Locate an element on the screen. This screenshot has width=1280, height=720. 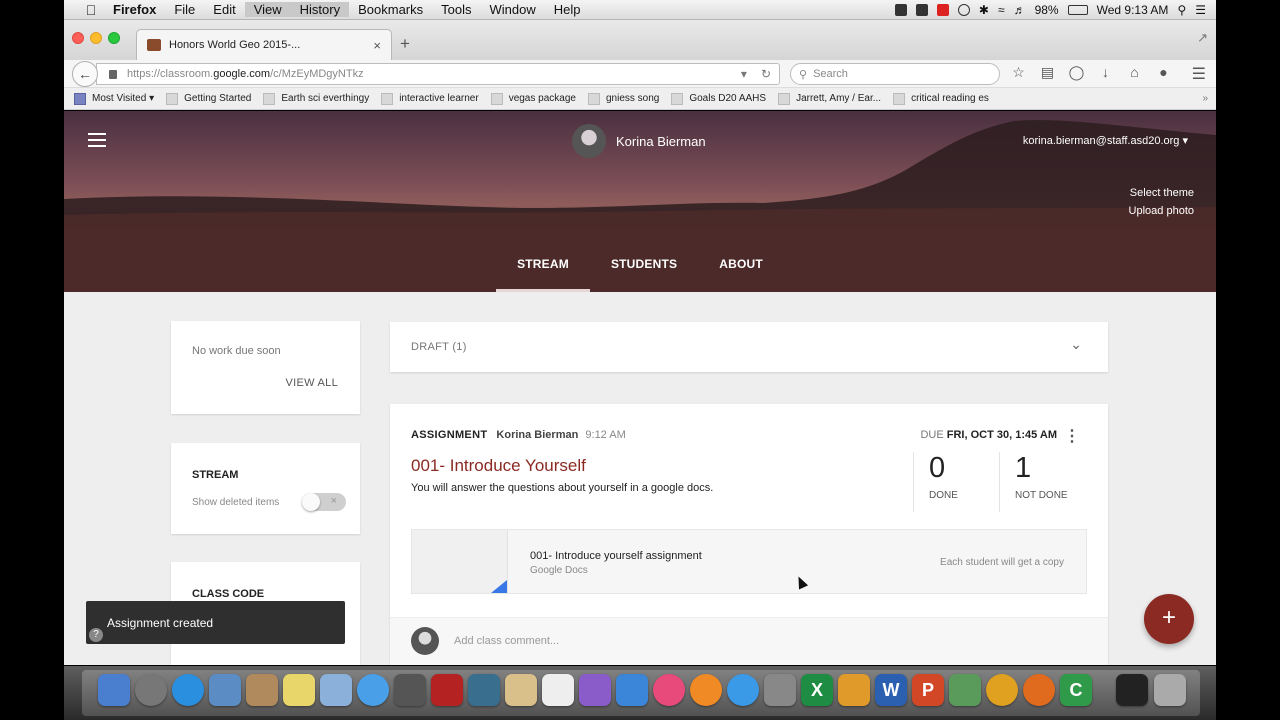
system-preferences-icon is located at coordinates (780, 690).